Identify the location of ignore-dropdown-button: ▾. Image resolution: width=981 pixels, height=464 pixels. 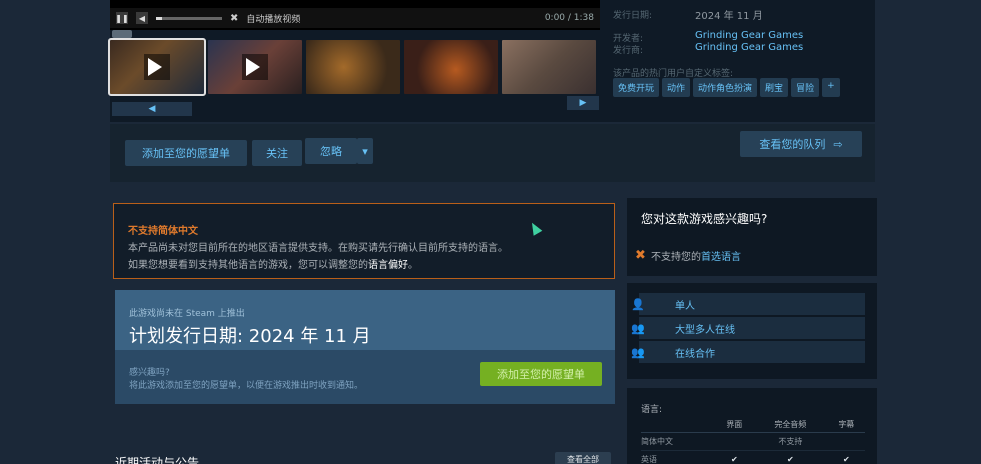
(365, 151).